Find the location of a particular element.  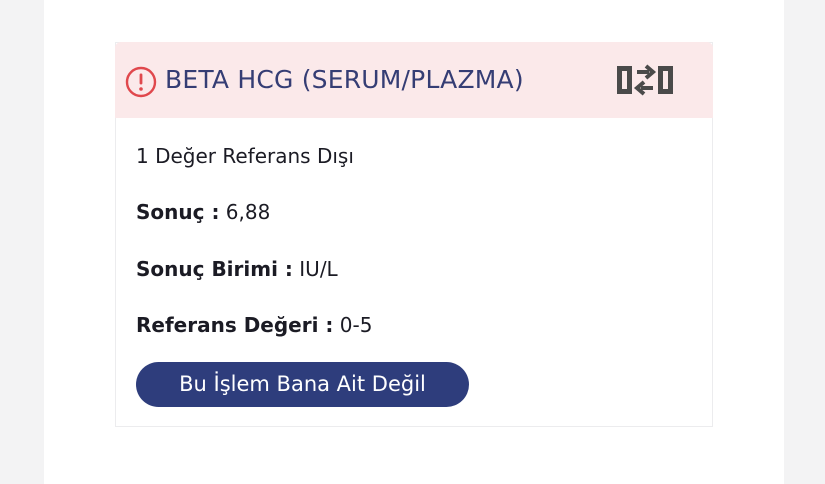

card-header: BETA HCG (SERUM/PLAZMA) is located at coordinates (414, 80).